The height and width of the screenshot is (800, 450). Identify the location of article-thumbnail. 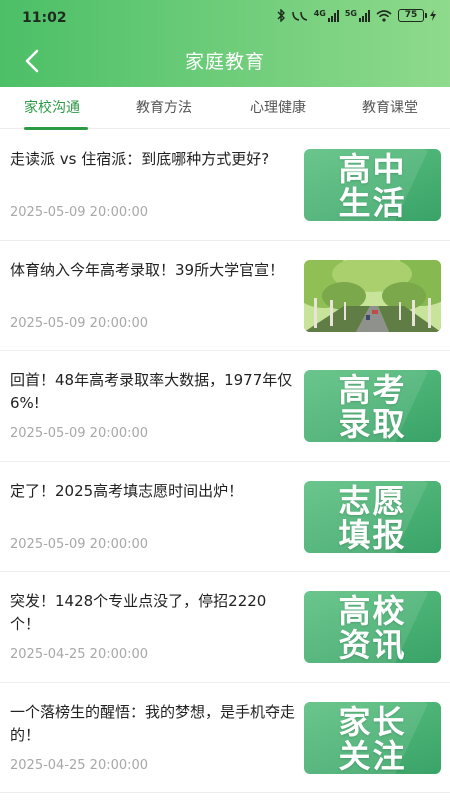
(372, 295).